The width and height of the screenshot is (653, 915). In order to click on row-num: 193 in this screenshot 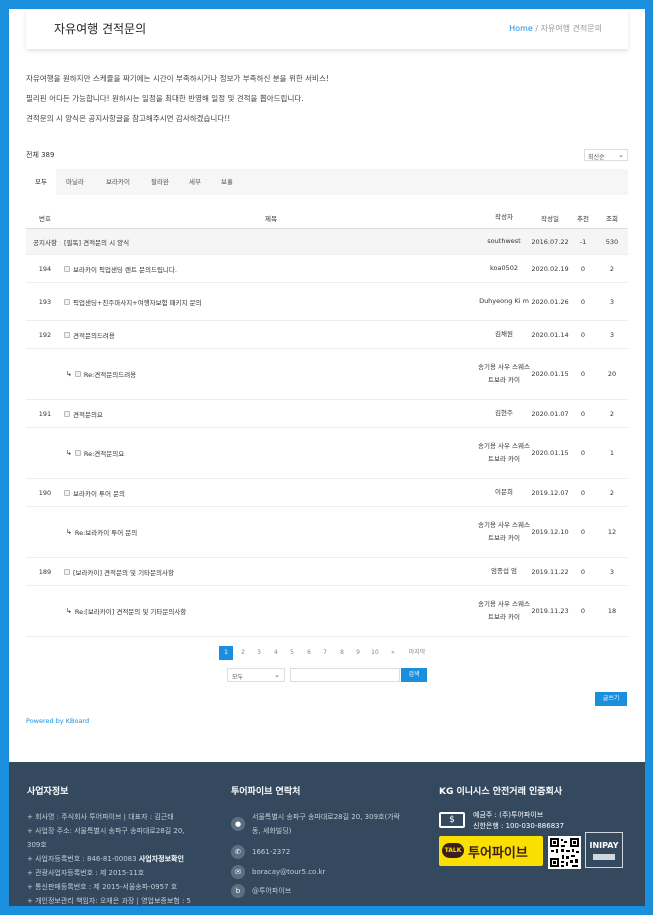, I will do `click(45, 301)`.